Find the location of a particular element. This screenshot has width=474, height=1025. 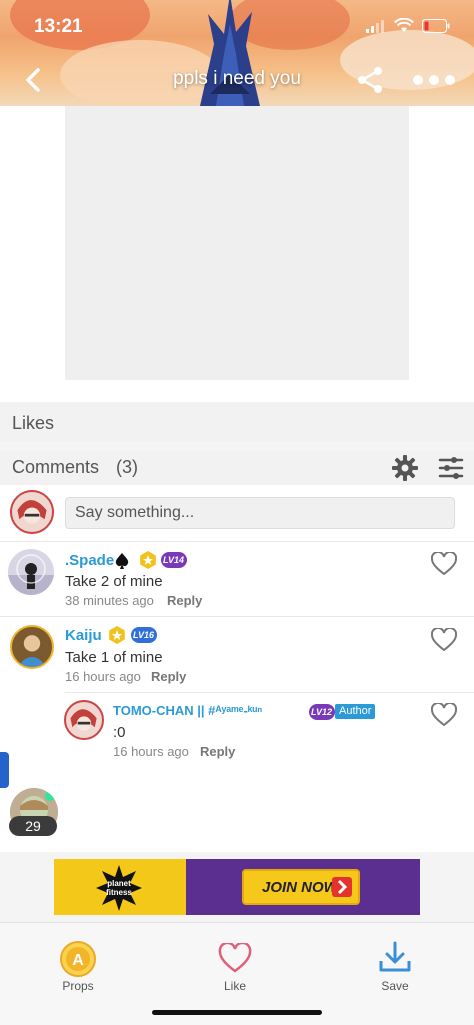

comments-header: Comments (3) is located at coordinates (237, 468).